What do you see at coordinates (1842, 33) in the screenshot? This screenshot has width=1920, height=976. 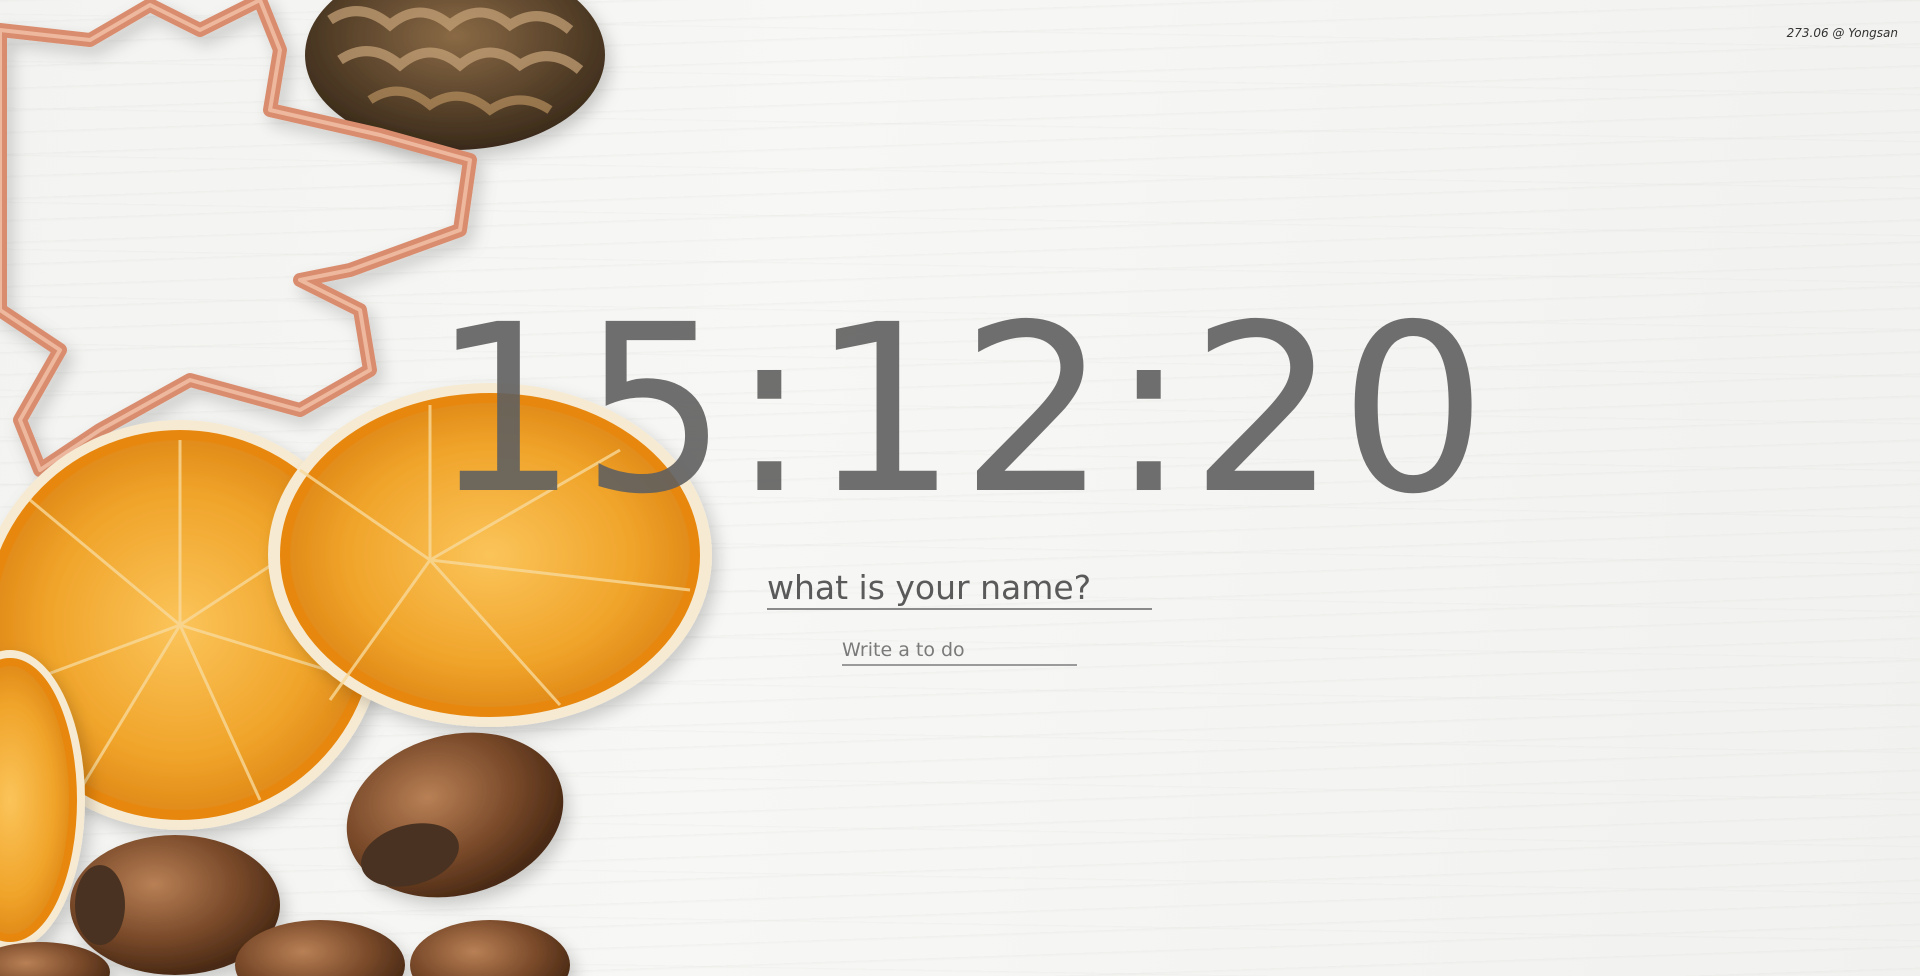 I see `weather-location-text: 273.06 @ Yongsan` at bounding box center [1842, 33].